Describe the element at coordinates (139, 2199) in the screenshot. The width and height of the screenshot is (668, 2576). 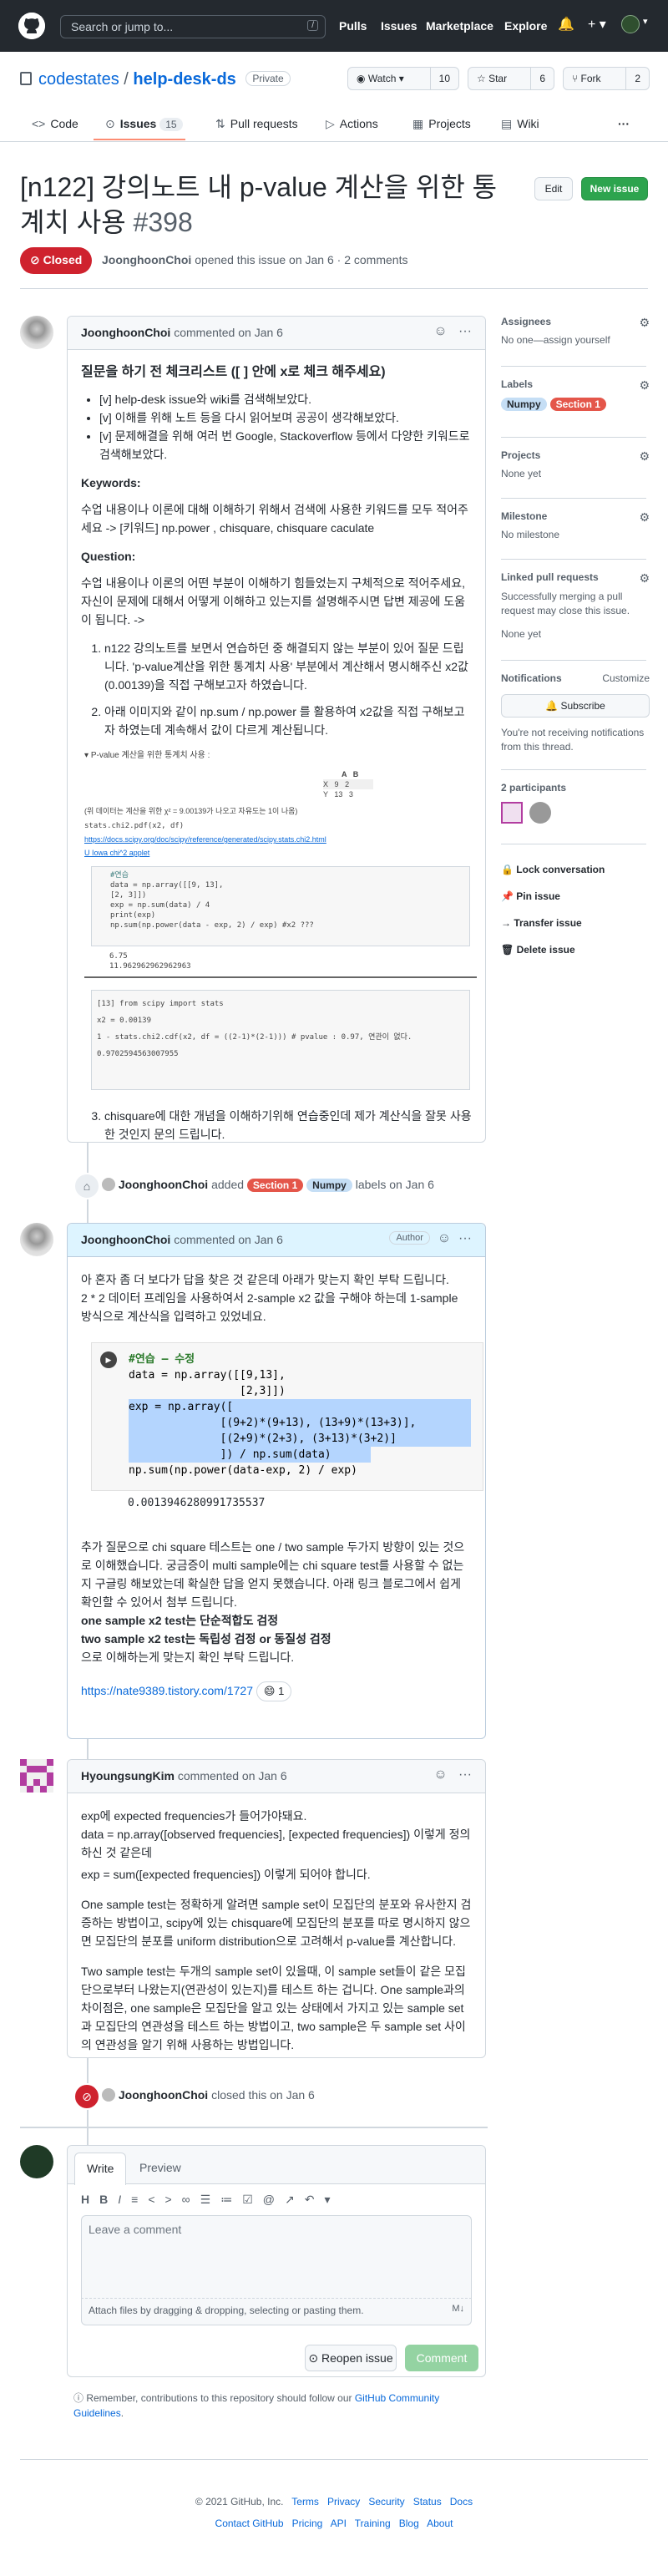
I see `quote-icon: ≡` at that location.